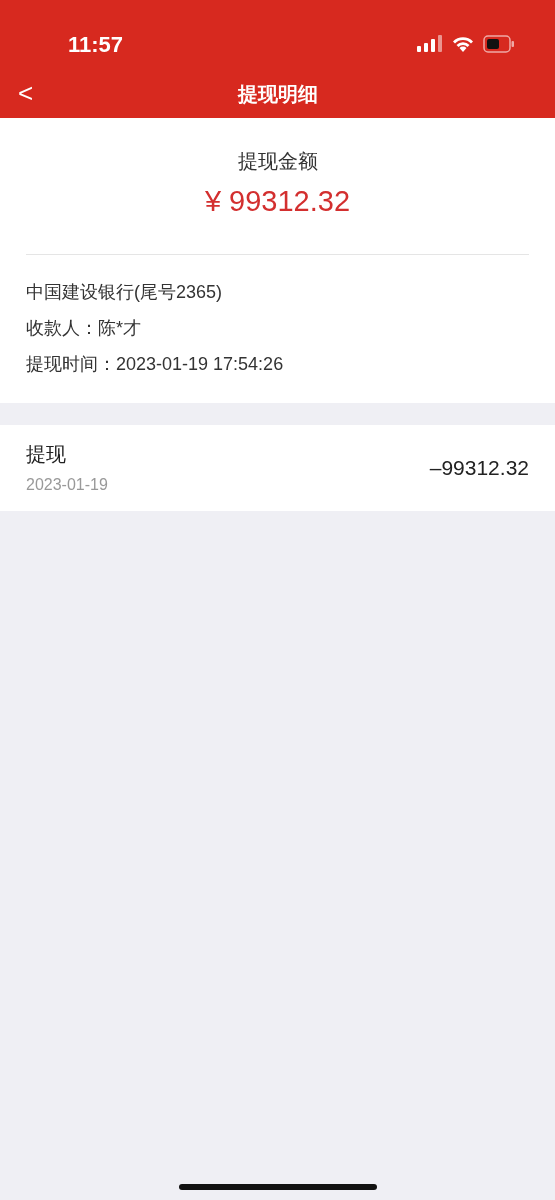  I want to click on back-button: <, so click(26, 93).